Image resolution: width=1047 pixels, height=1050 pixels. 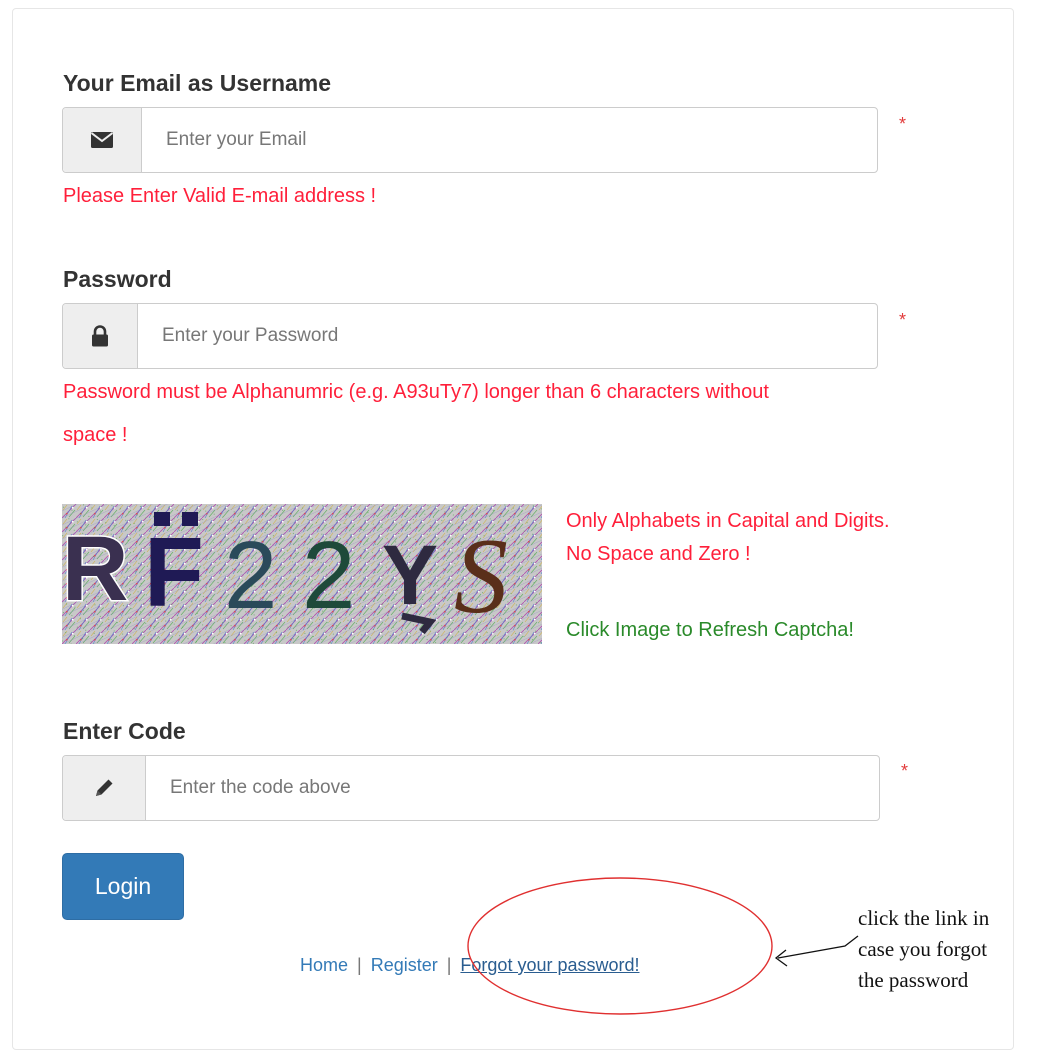 What do you see at coordinates (913, 980) in the screenshot?
I see `annotation-line: the password` at bounding box center [913, 980].